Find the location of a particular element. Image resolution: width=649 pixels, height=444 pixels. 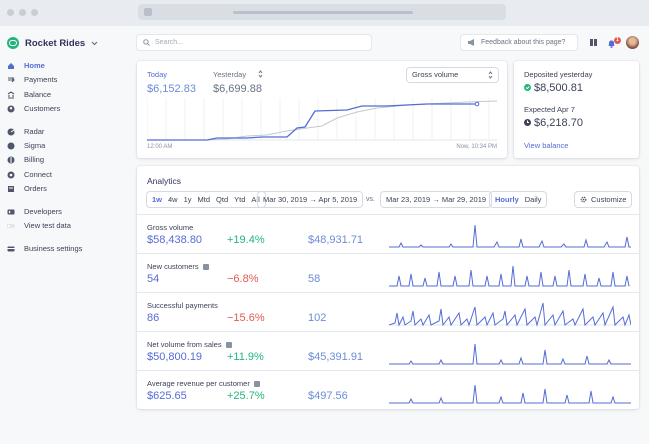

customers-icon is located at coordinates (11, 108).